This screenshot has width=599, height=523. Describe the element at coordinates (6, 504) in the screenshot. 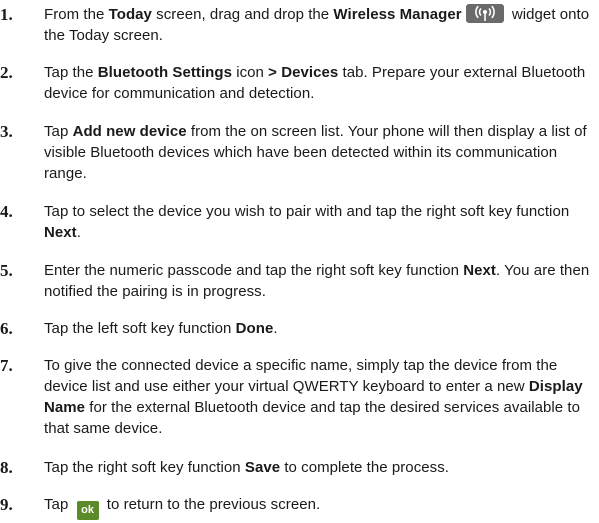

I see `step-number: 9.` at that location.